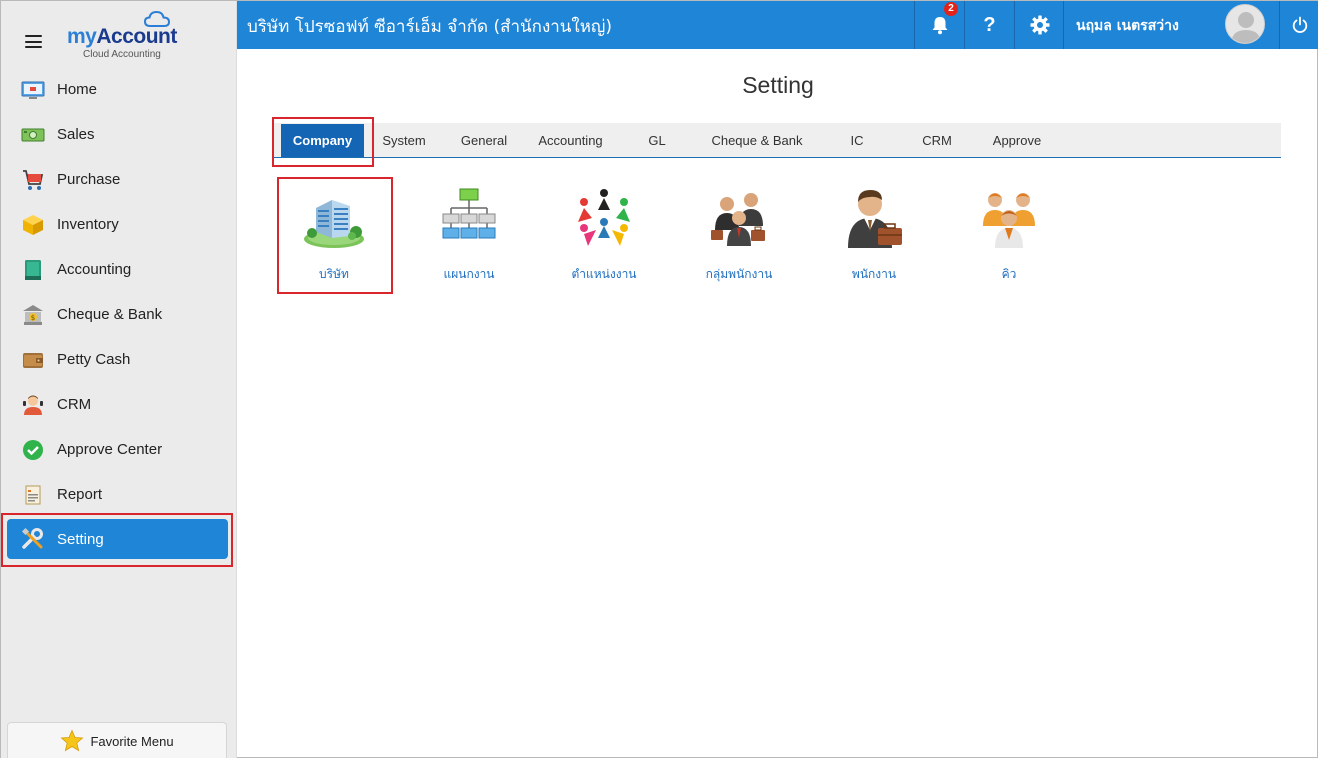 This screenshot has height=758, width=1318. I want to click on help-button: ?, so click(989, 25).